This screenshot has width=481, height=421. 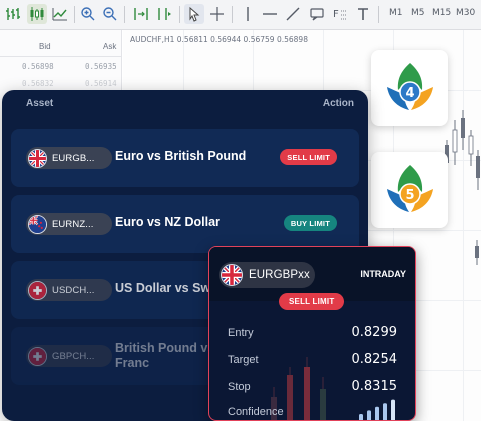 What do you see at coordinates (310, 223) in the screenshot?
I see `buy-limit-badge: BUY LIMIT` at bounding box center [310, 223].